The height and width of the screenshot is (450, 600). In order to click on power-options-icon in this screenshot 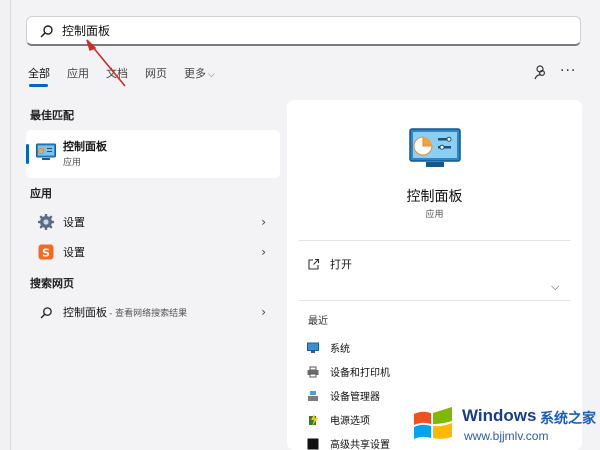, I will do `click(313, 419)`.